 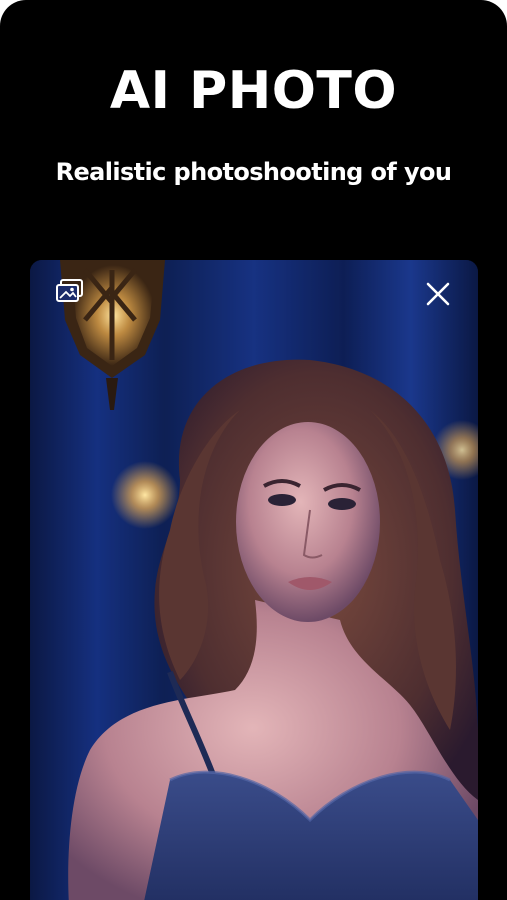 I want to click on page-title: AI PHOTO, so click(x=253, y=91).